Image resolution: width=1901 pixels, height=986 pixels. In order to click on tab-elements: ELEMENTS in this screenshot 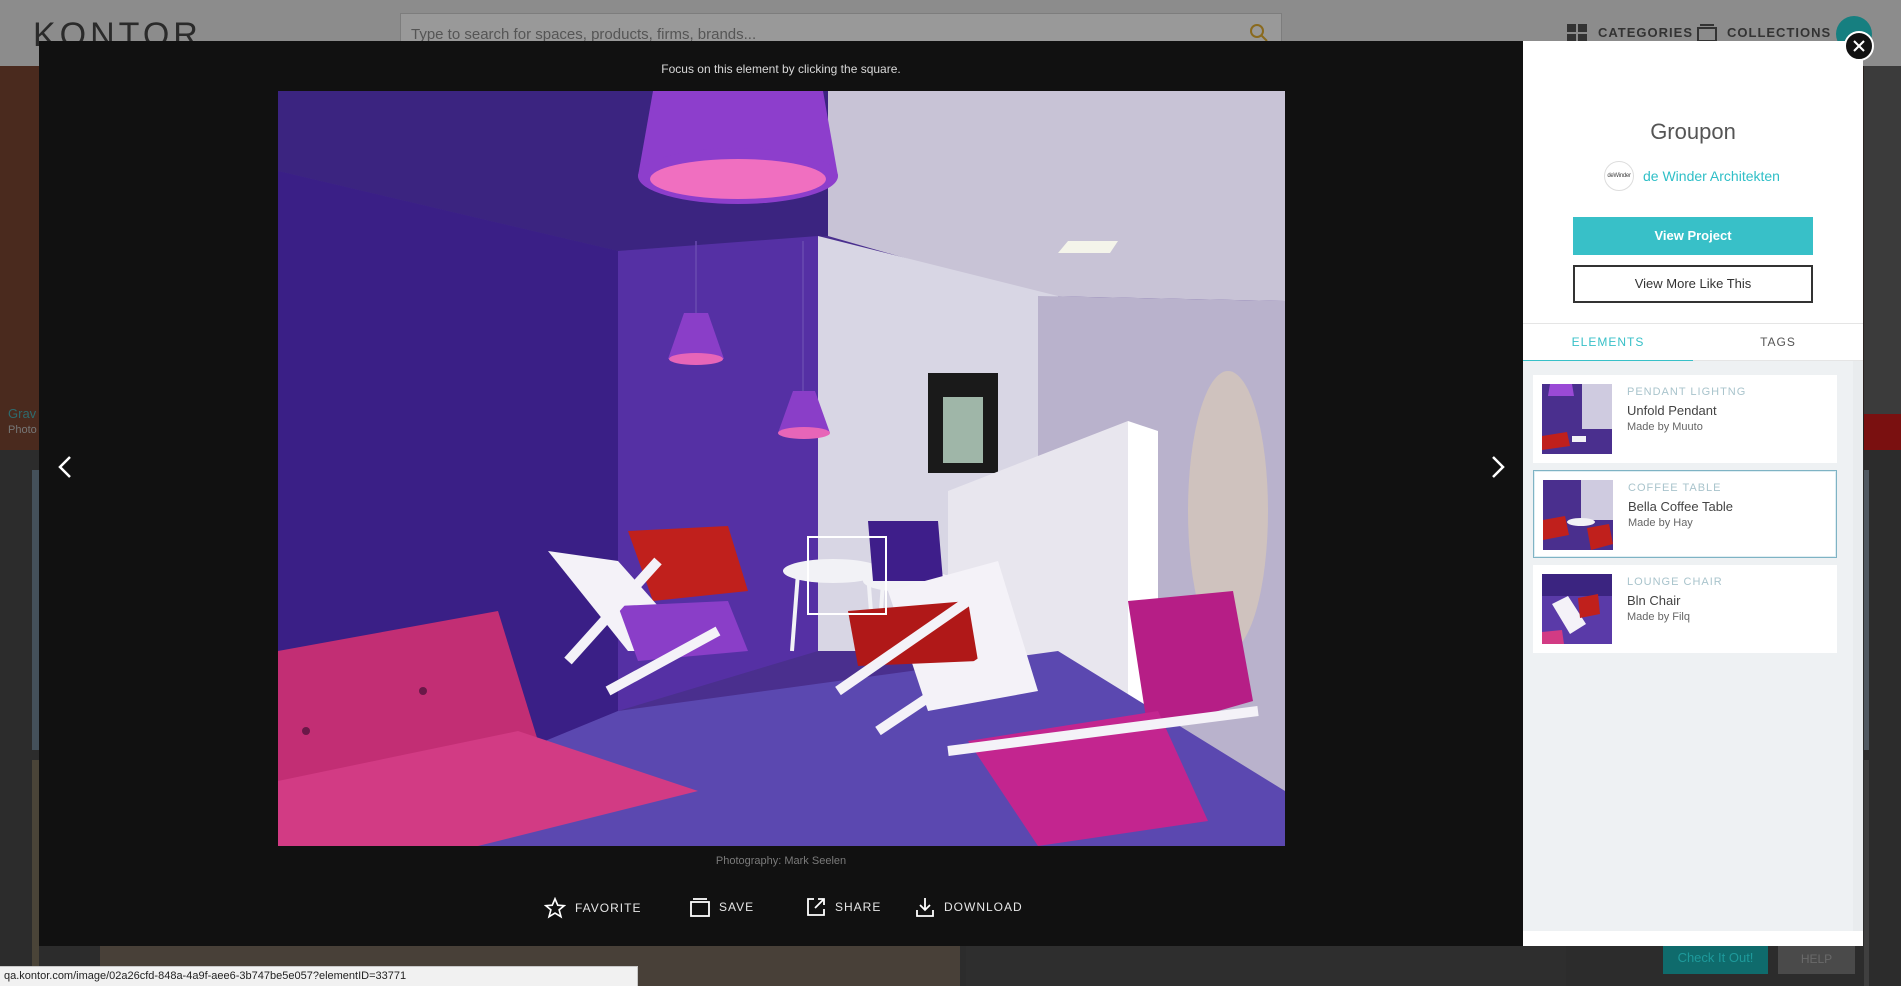, I will do `click(1608, 343)`.